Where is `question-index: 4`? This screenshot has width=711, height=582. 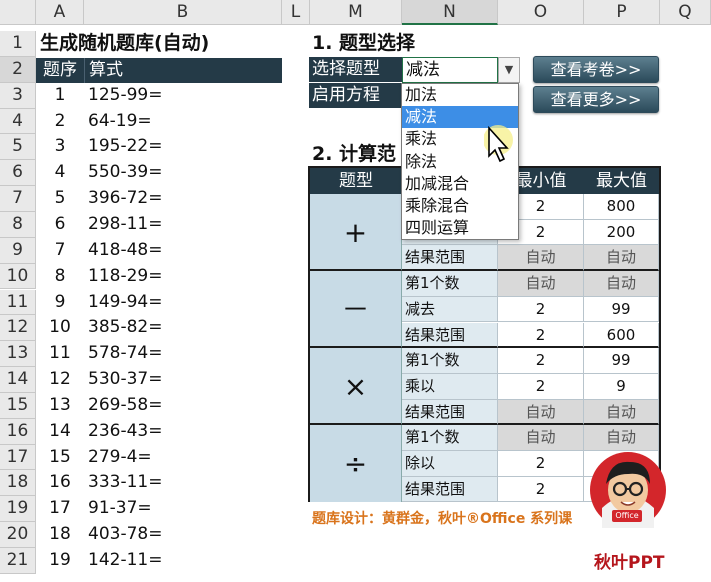
question-index: 4 is located at coordinates (60, 172).